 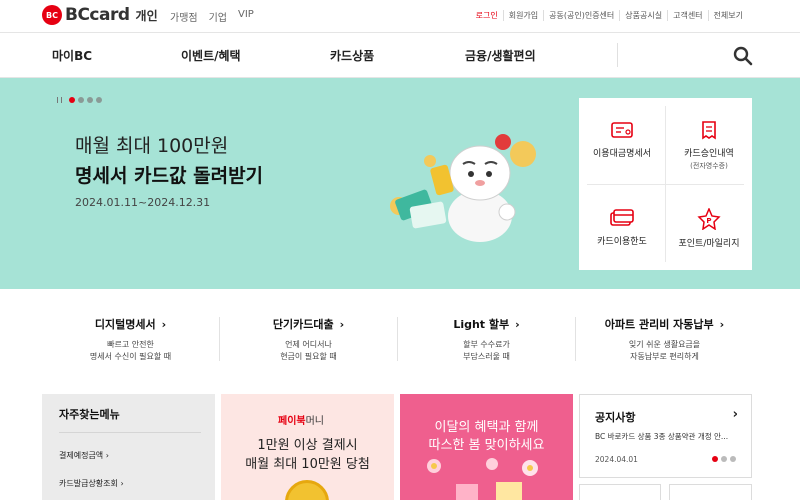 I want to click on favorite-item-card-issue-status: 카드발급상황조회 ›, so click(x=91, y=483).